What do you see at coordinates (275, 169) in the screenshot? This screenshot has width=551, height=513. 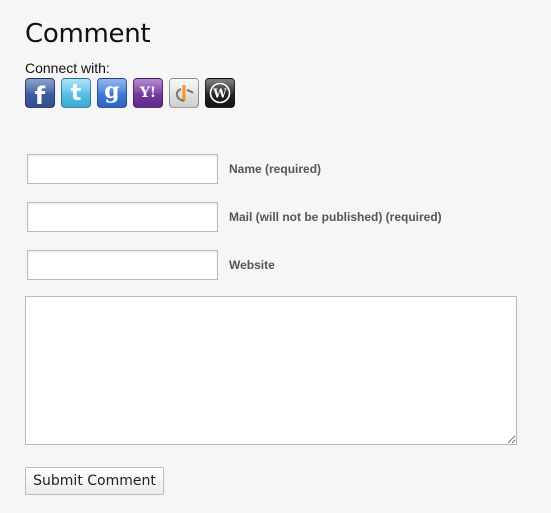 I see `name-label: Name (required)` at bounding box center [275, 169].